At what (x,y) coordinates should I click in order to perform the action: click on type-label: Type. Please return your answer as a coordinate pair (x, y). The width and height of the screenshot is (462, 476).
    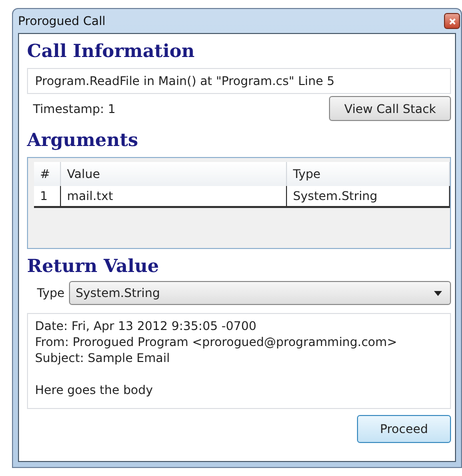
    Looking at the image, I should click on (51, 293).